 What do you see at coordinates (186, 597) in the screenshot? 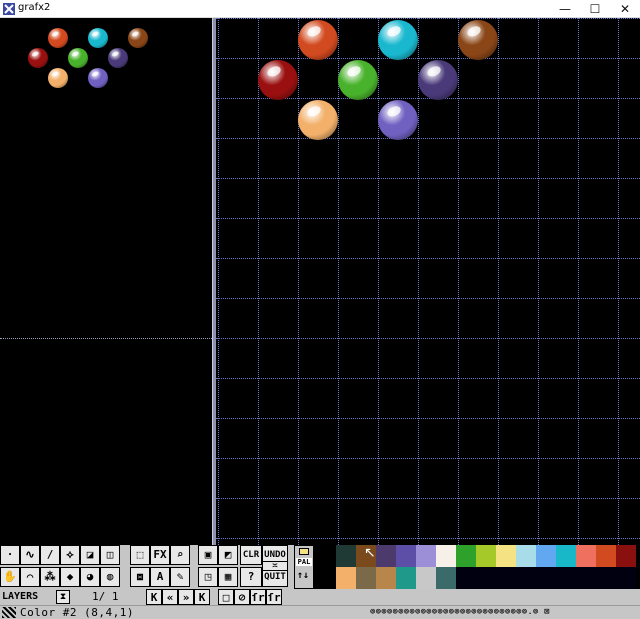
I see `layer-next-button: »` at bounding box center [186, 597].